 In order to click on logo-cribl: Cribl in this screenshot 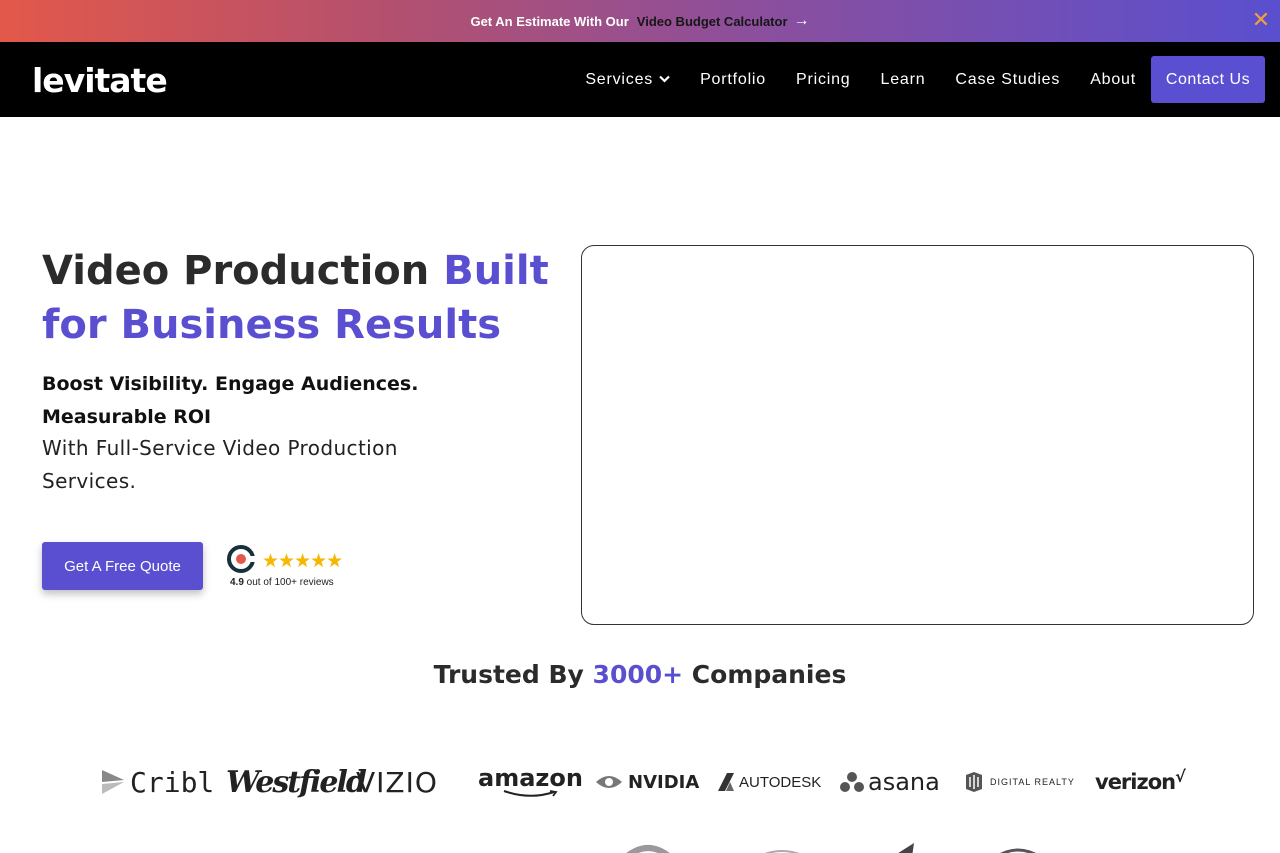, I will do `click(157, 782)`.